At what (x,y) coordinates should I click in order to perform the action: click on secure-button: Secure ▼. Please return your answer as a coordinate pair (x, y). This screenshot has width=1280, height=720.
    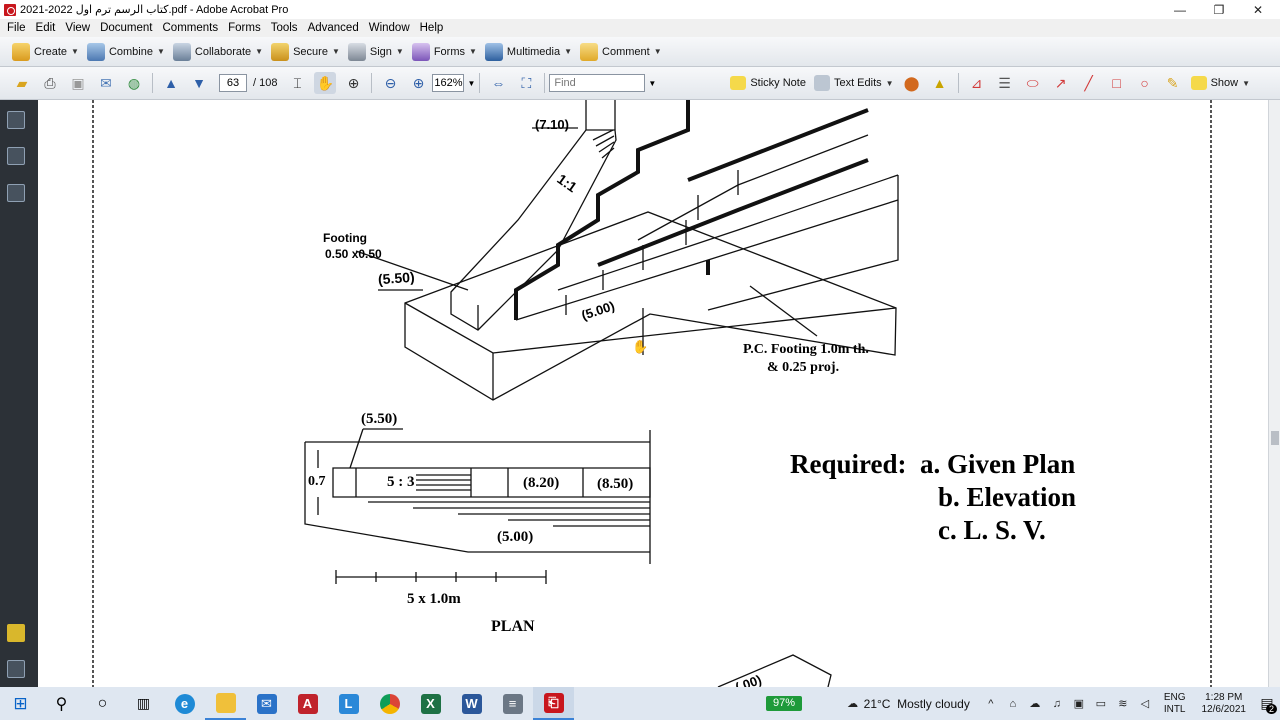
    Looking at the image, I should click on (305, 52).